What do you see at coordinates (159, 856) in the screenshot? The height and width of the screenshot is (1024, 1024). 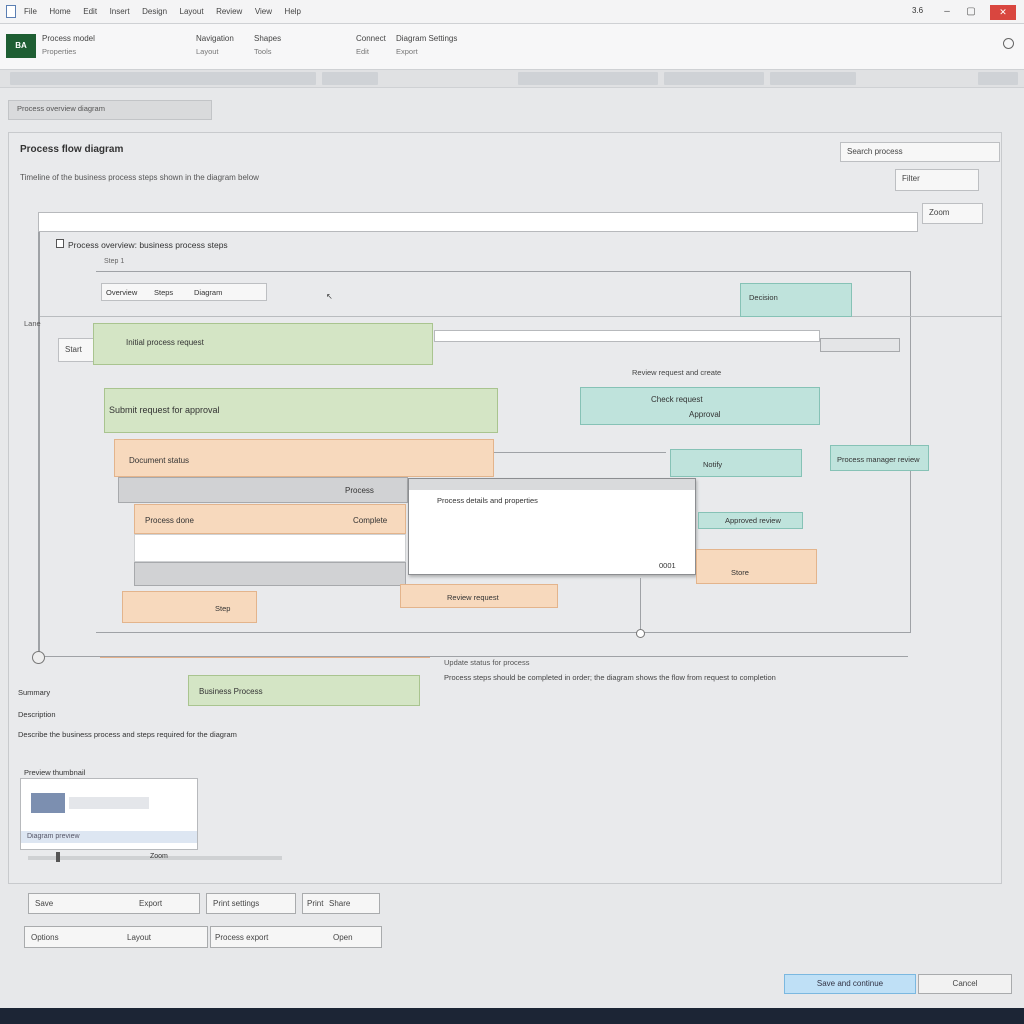 I see `zoom-slider-label: Zoom` at bounding box center [159, 856].